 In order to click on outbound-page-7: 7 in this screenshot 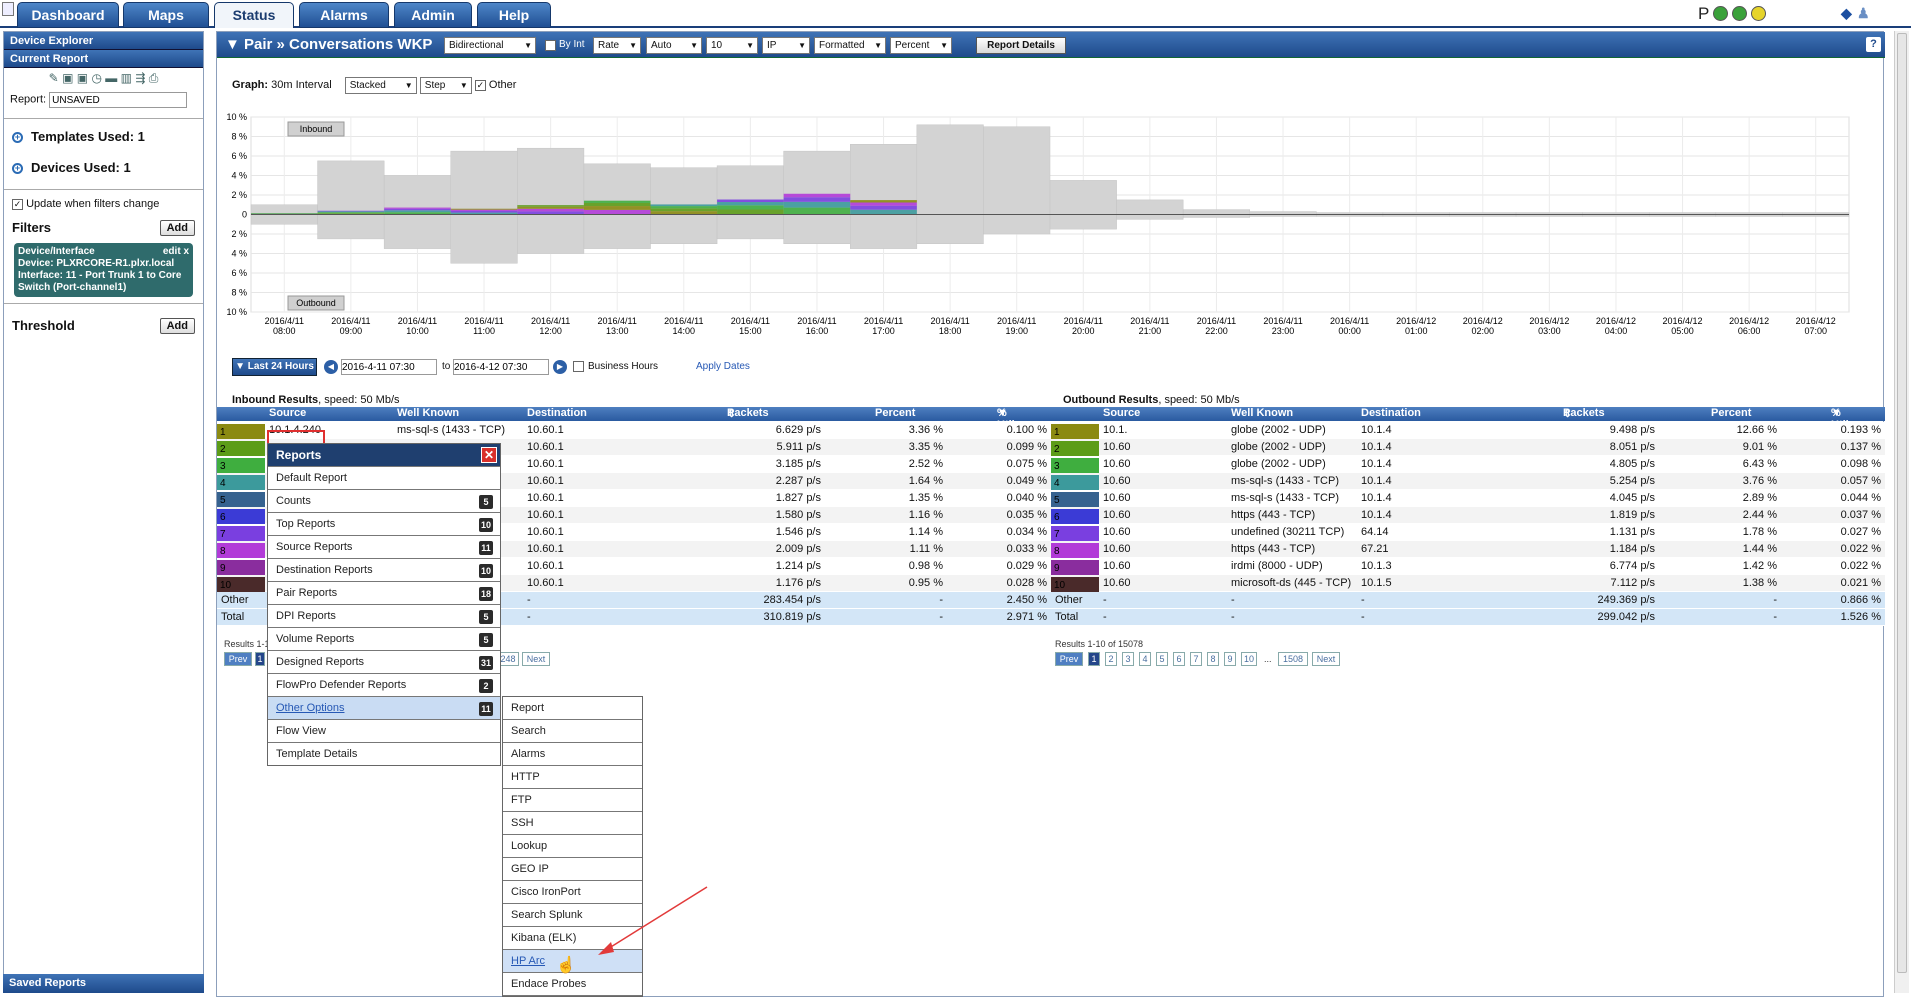, I will do `click(1196, 659)`.